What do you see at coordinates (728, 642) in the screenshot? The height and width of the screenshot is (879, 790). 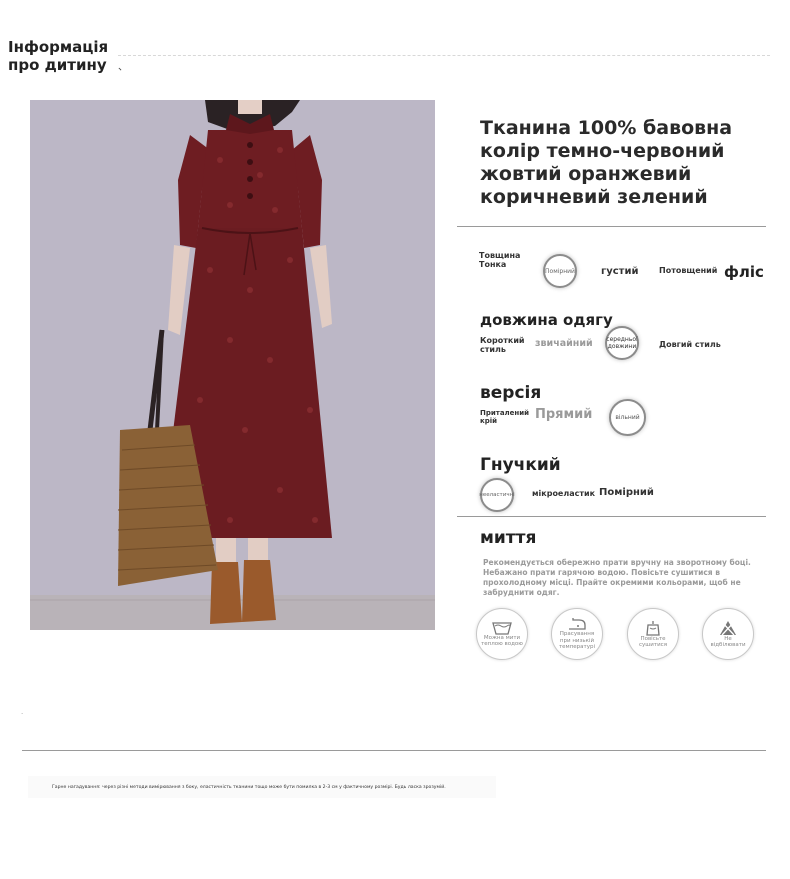 I see `care-no-bleach-label: Не відбілювати` at bounding box center [728, 642].